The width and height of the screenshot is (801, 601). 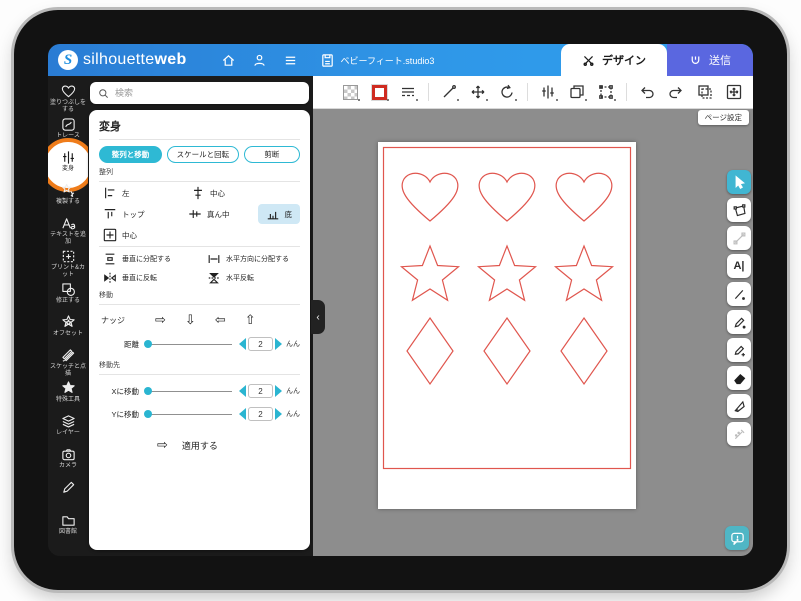 I want to click on align-top-button: トップ, so click(x=143, y=214).